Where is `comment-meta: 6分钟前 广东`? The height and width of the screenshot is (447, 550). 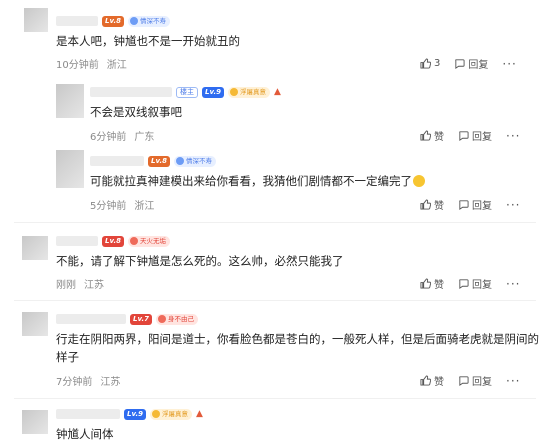 comment-meta: 6分钟前 广东 is located at coordinates (122, 135).